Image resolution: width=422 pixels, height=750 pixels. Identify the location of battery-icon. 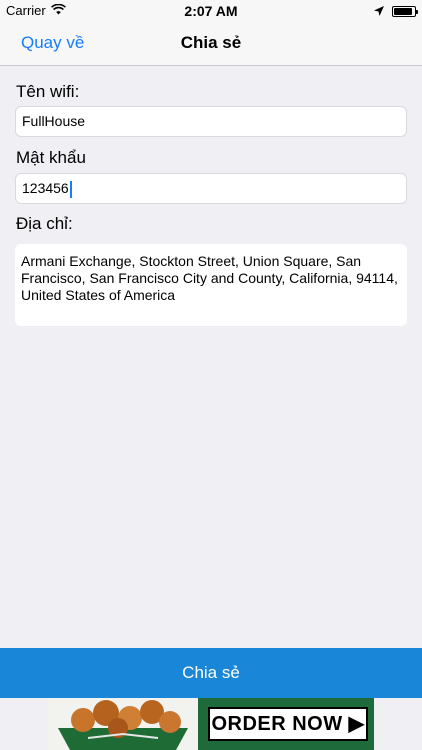
(405, 11).